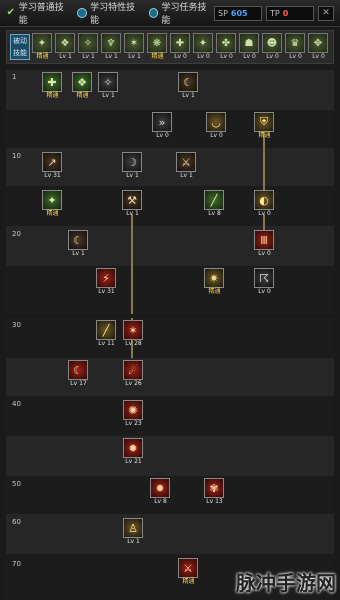  I want to click on skill-level: 精通, so click(82, 95).